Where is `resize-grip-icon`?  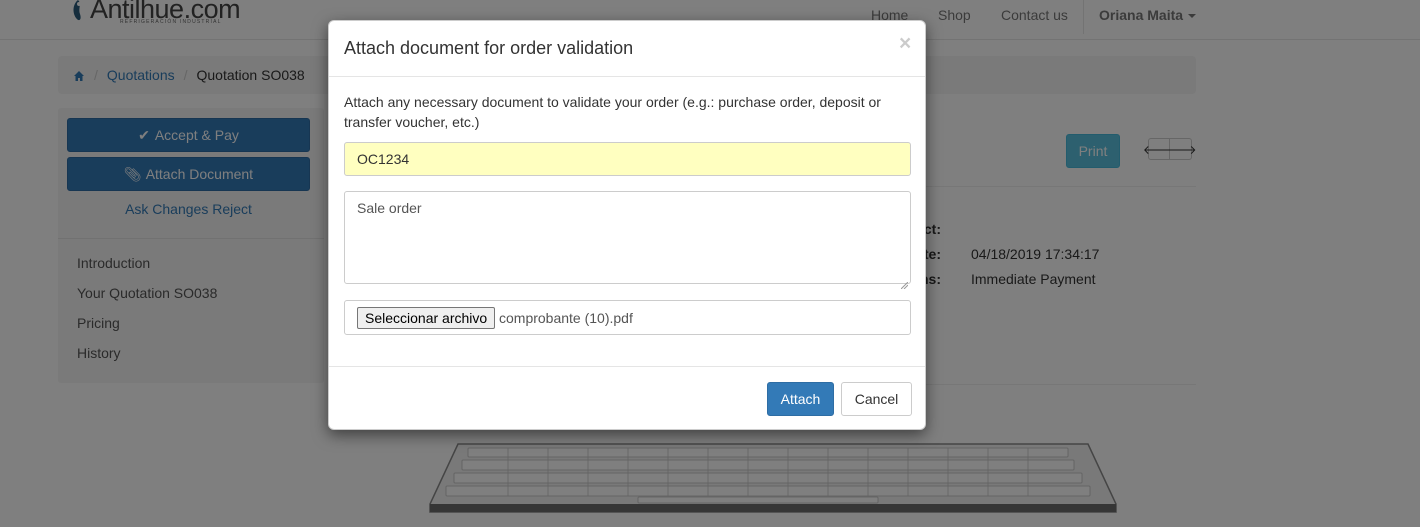
resize-grip-icon is located at coordinates (904, 282).